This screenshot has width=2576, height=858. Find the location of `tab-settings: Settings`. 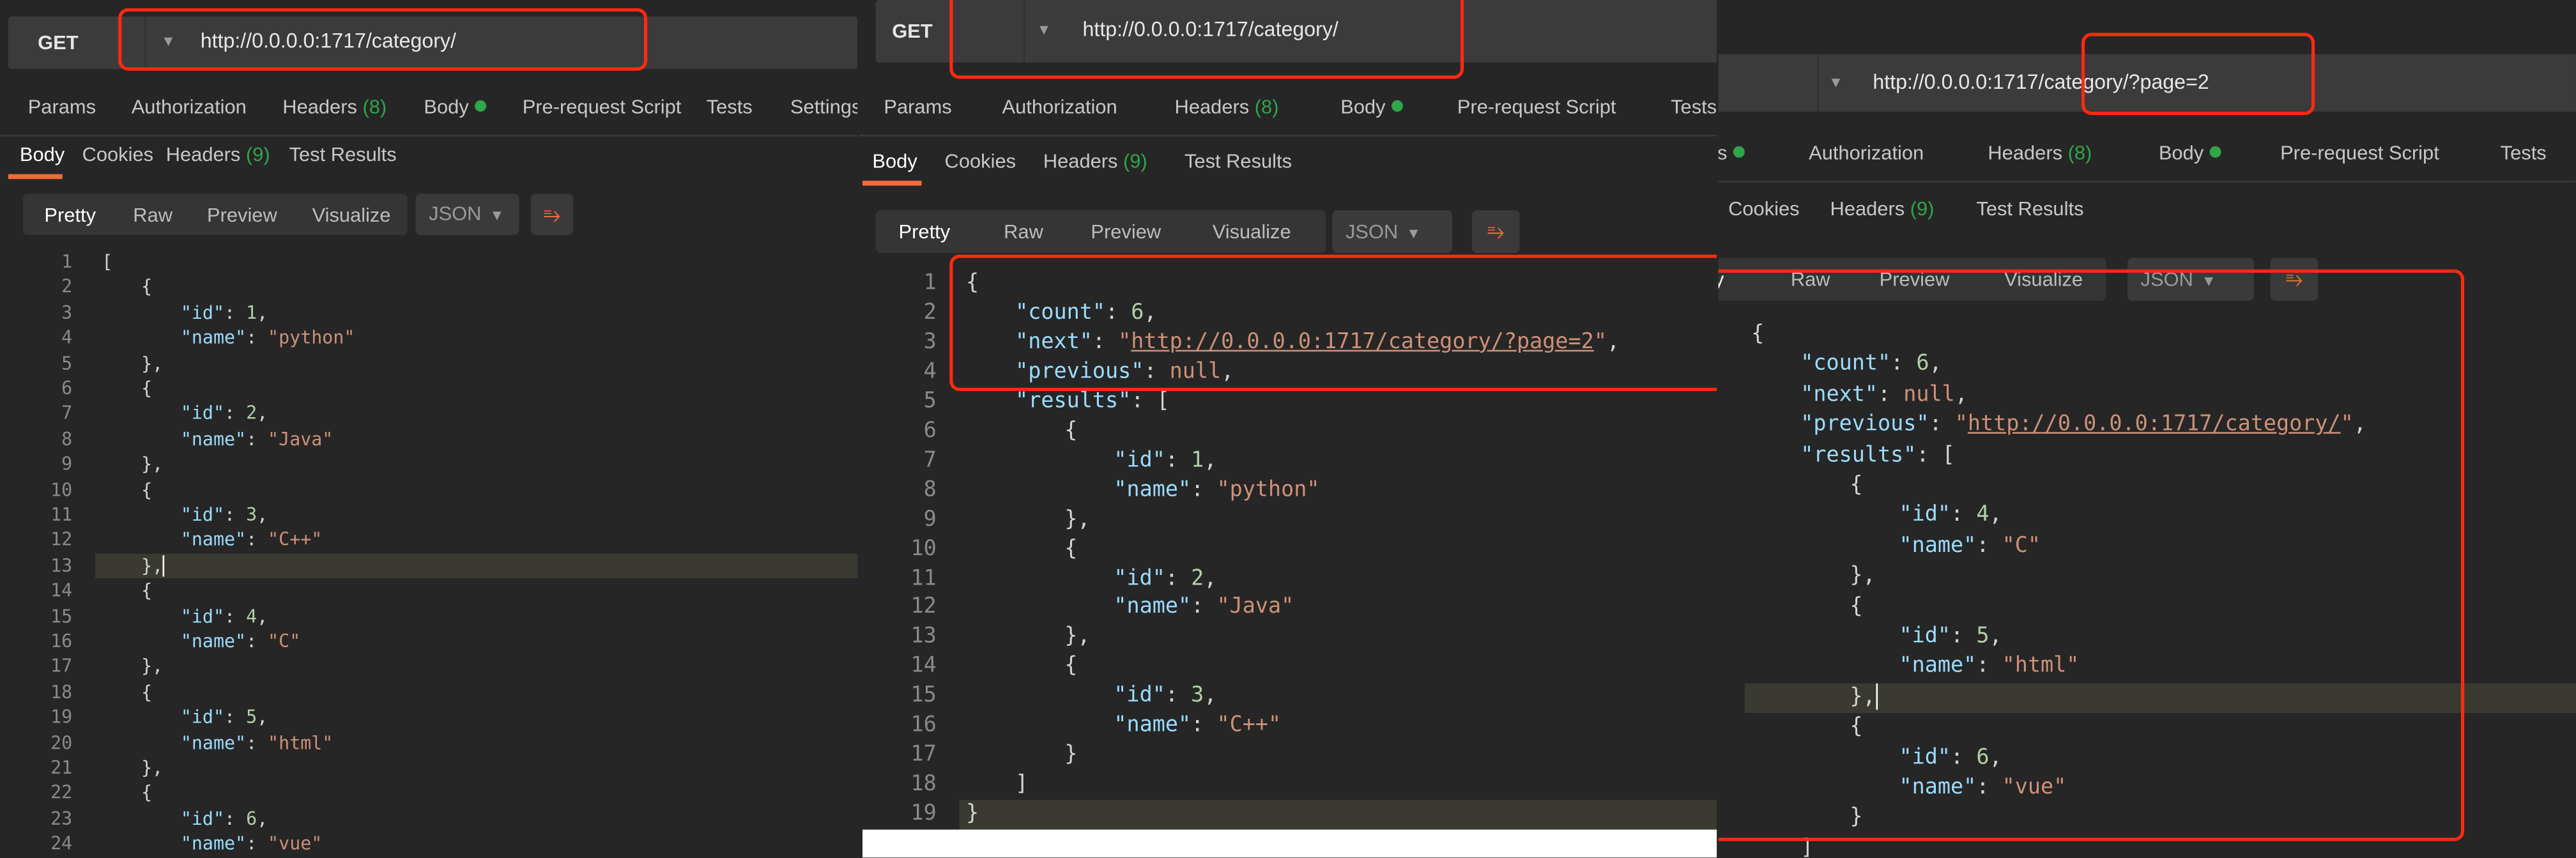

tab-settings: Settings is located at coordinates (823, 106).